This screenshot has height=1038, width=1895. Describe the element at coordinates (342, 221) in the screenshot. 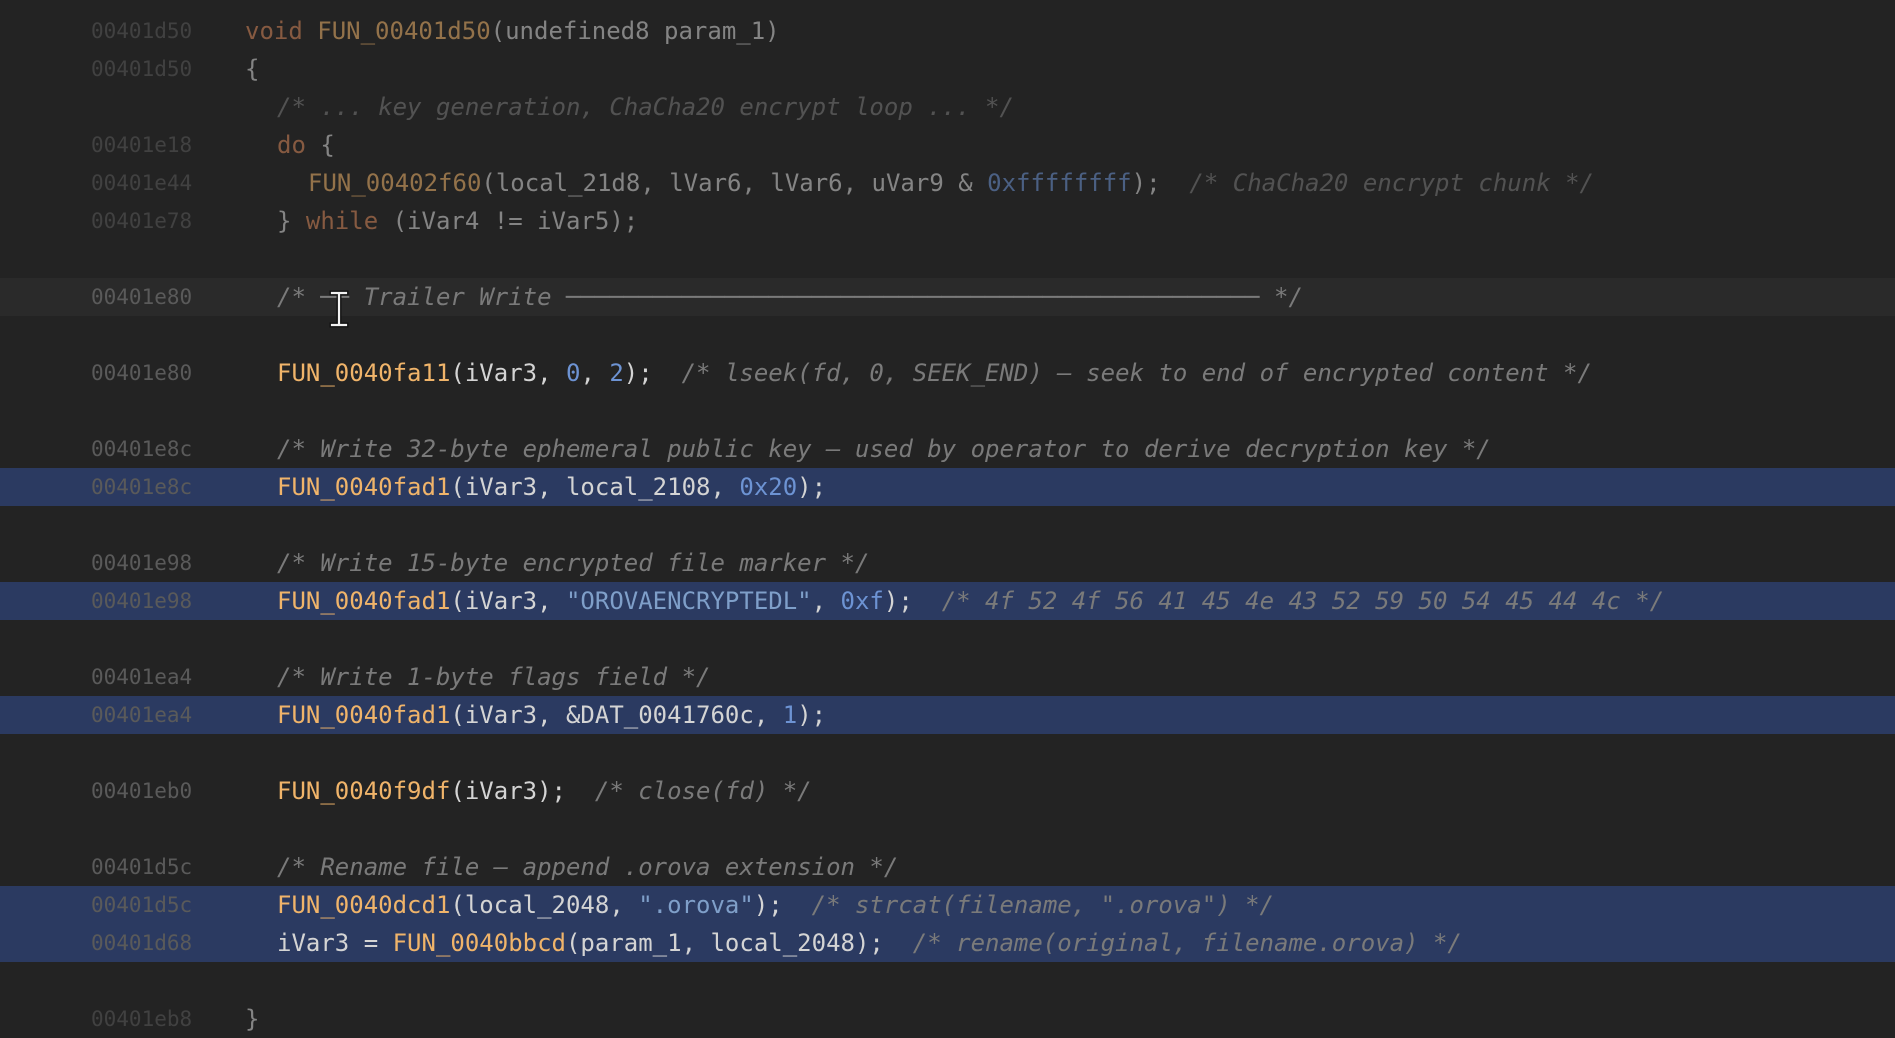

I see `code-token: while` at that location.